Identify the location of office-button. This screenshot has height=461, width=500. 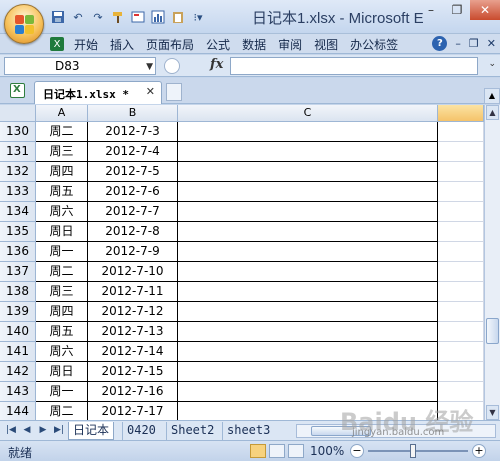
(24, 24).